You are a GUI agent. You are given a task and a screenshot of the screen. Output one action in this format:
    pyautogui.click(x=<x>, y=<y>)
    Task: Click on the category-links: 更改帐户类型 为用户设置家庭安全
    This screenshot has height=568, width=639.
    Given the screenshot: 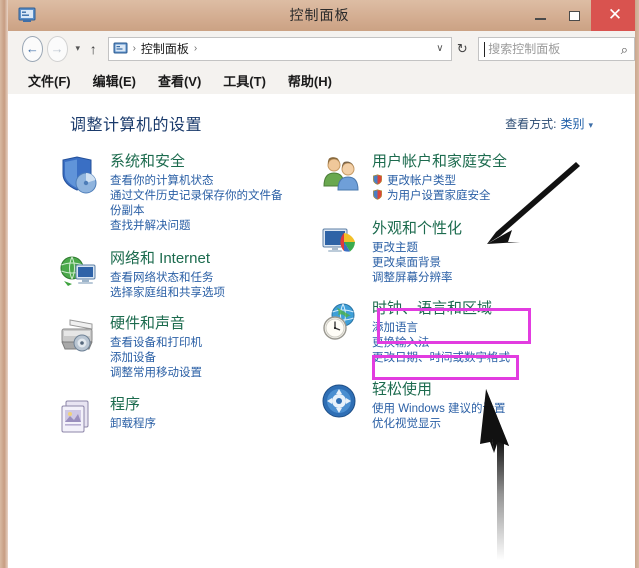 What is the action you would take?
    pyautogui.click(x=486, y=189)
    